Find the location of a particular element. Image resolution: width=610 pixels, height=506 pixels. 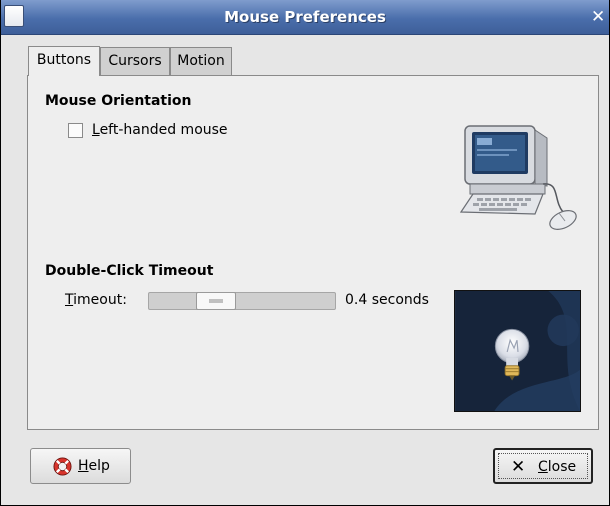

window-close-icon: ✕ is located at coordinates (600, 17).